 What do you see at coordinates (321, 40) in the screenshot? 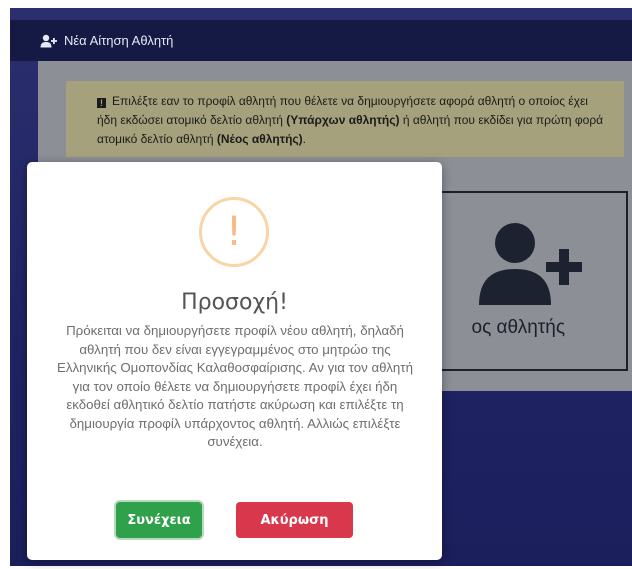
I see `panel-header: Νέα Αίτηση Αθλητή` at bounding box center [321, 40].